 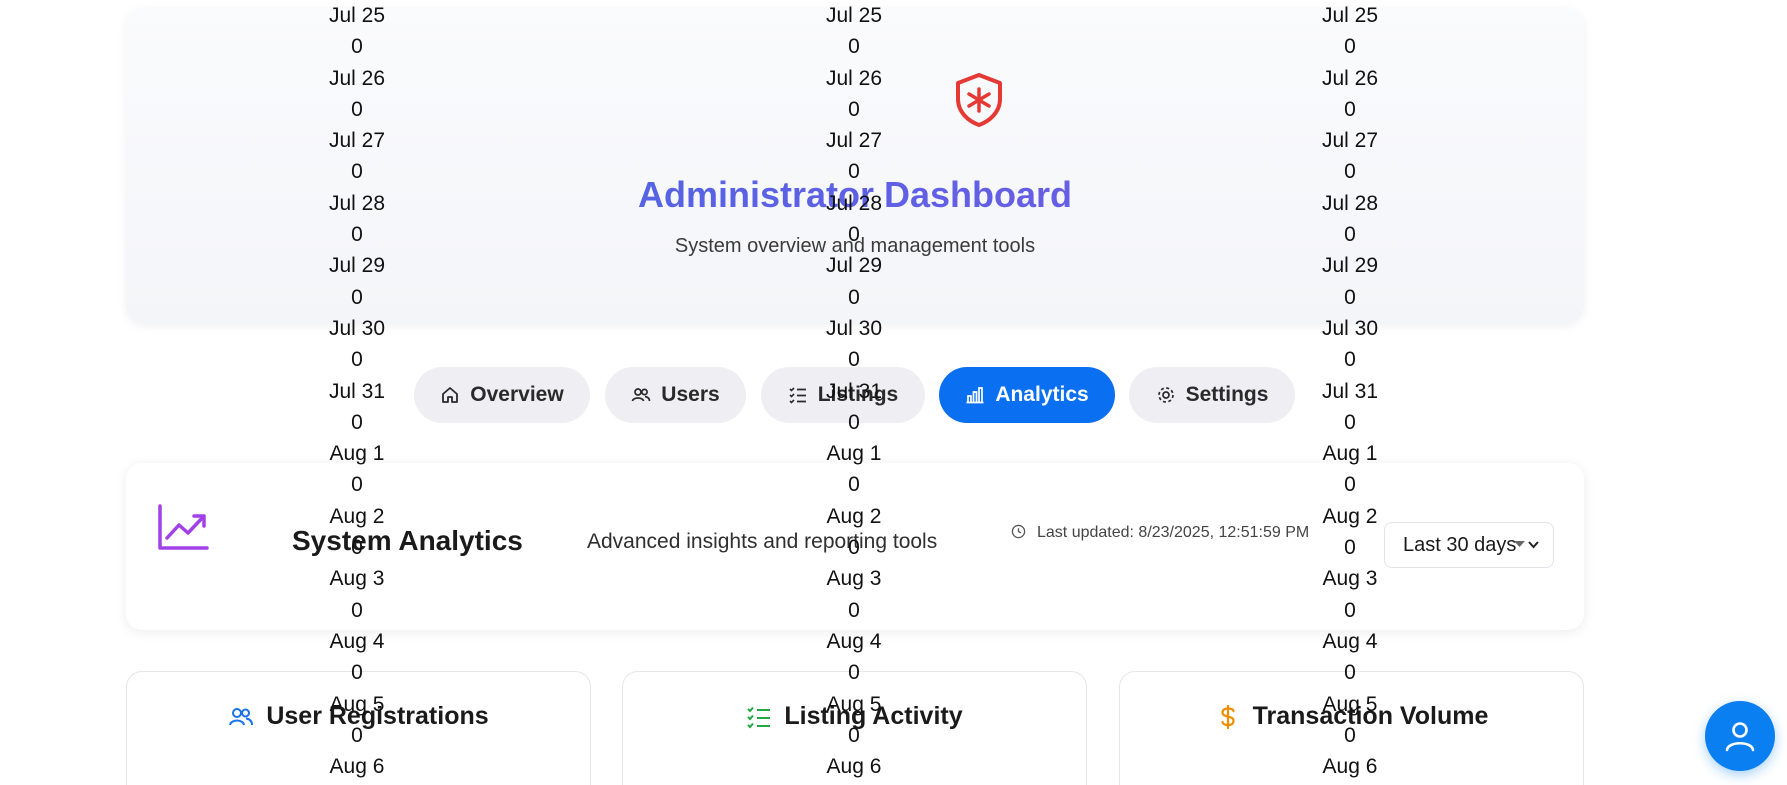 I want to click on home-icon, so click(x=450, y=395).